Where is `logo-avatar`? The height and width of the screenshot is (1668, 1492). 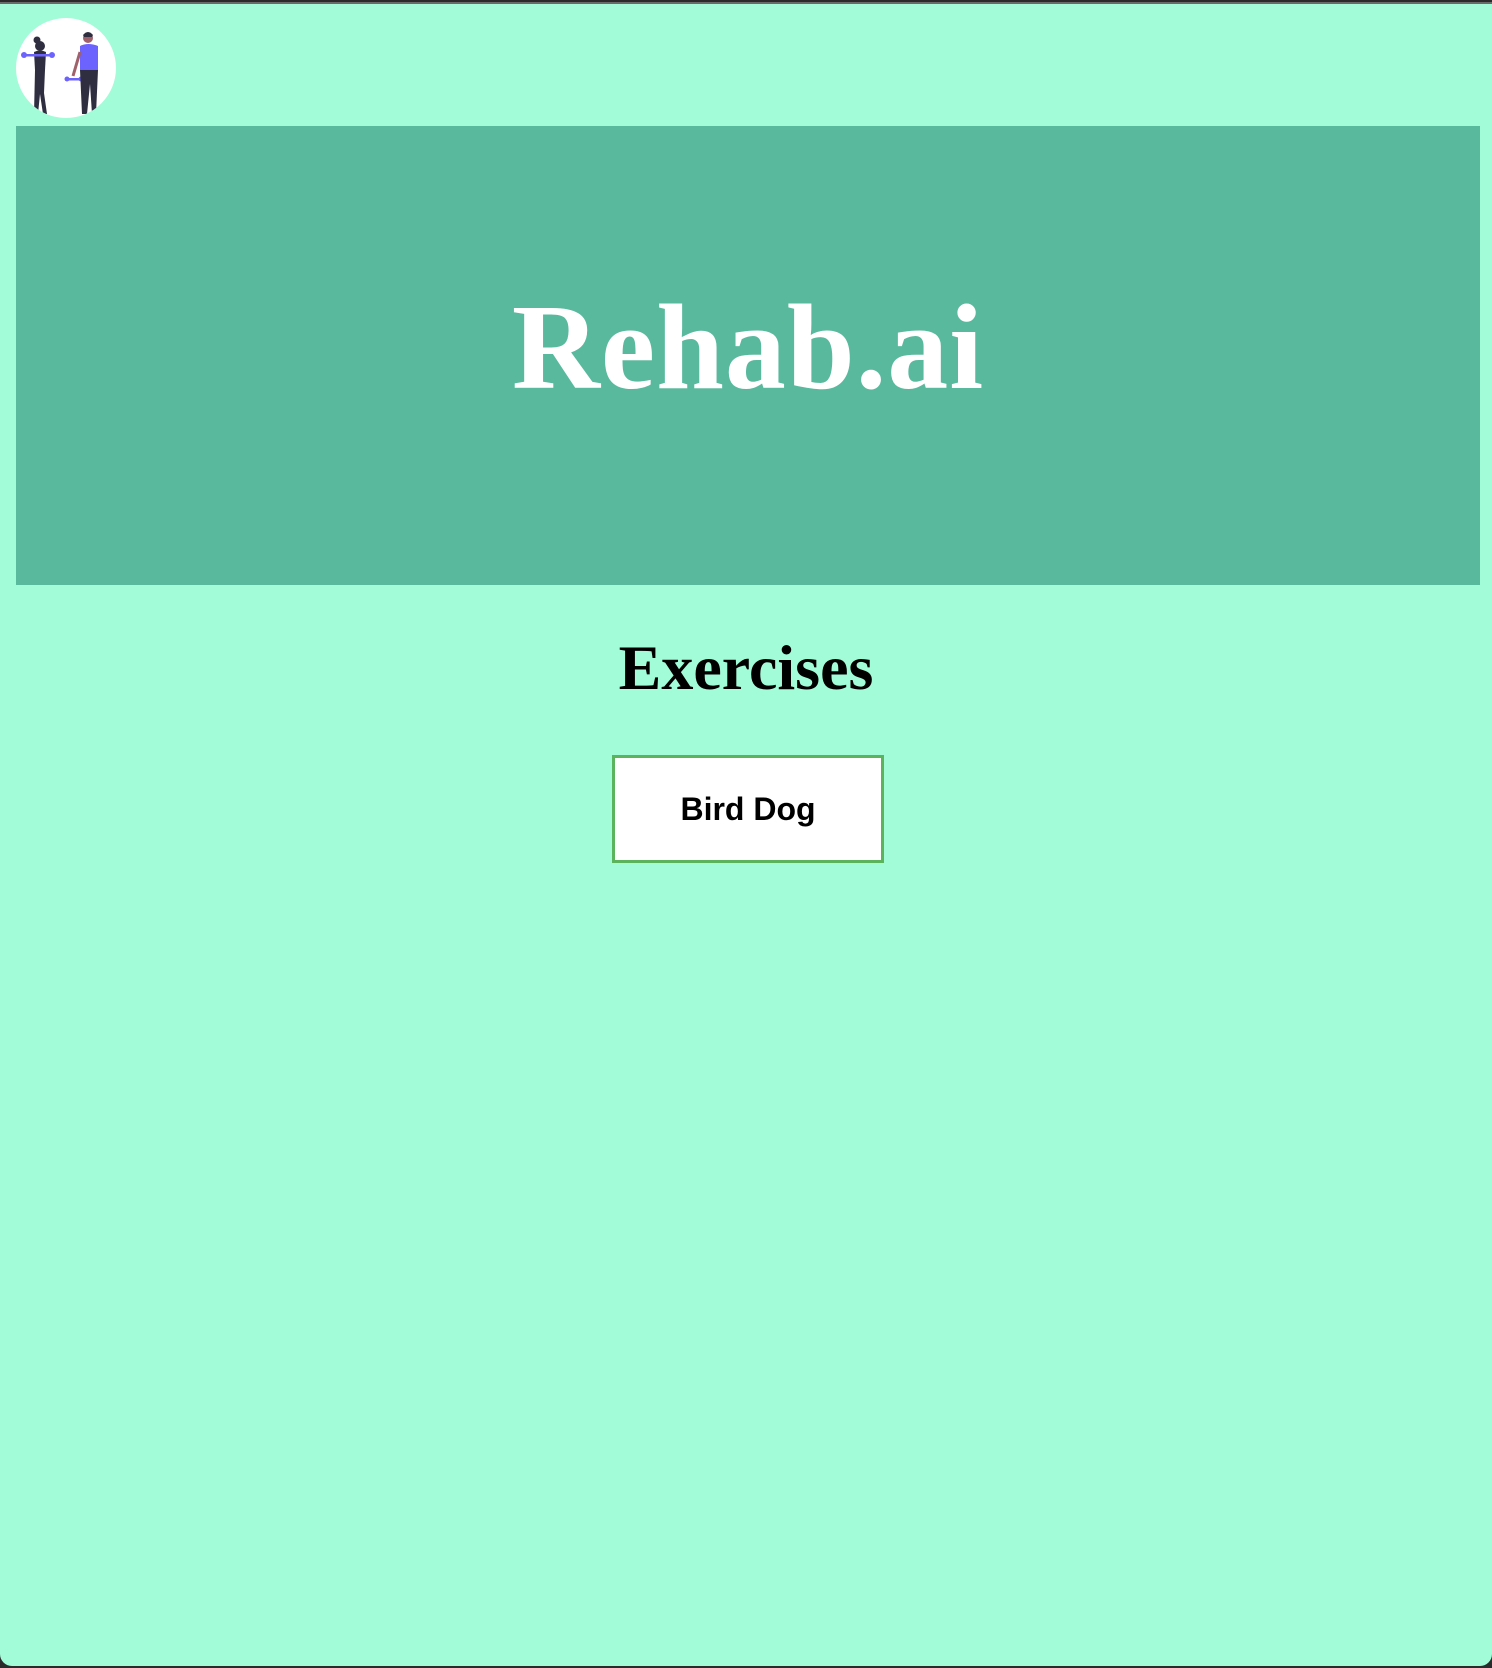
logo-avatar is located at coordinates (66, 68).